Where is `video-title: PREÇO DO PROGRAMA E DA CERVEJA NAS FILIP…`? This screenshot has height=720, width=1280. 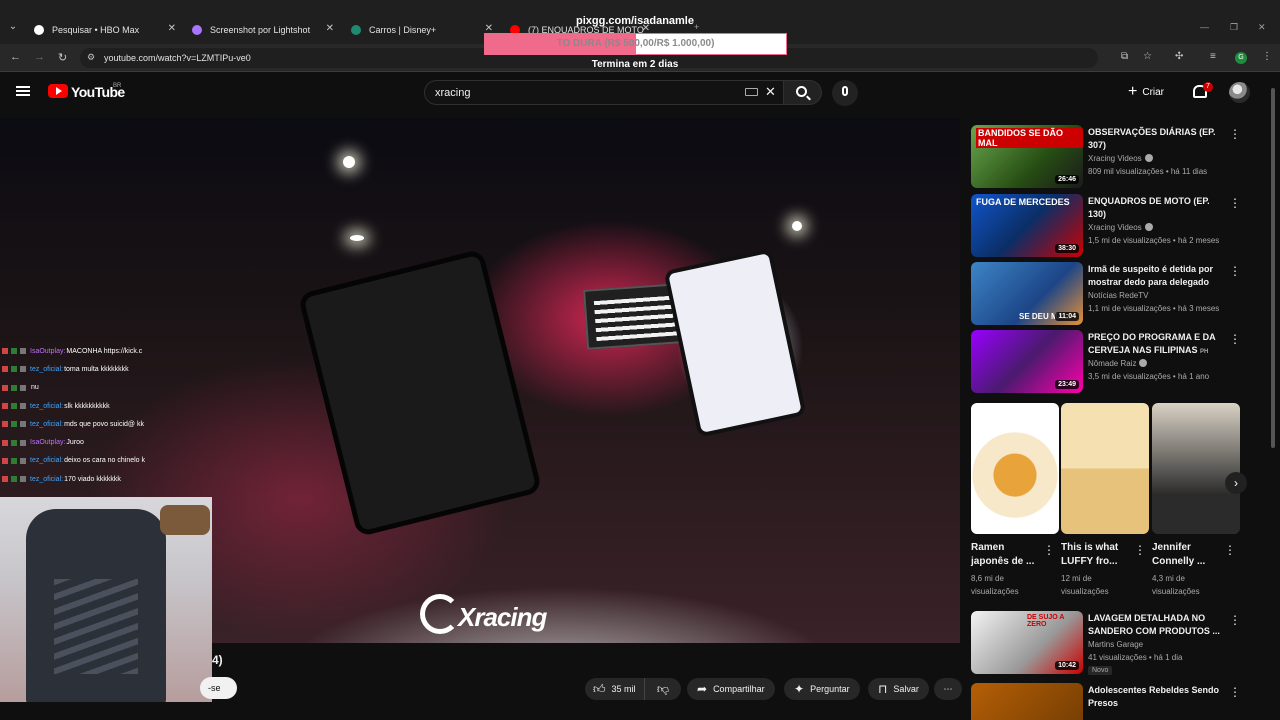
video-title: PREÇO DO PROGRAMA E DA CERVEJA NAS FILIP… is located at coordinates (1155, 344).